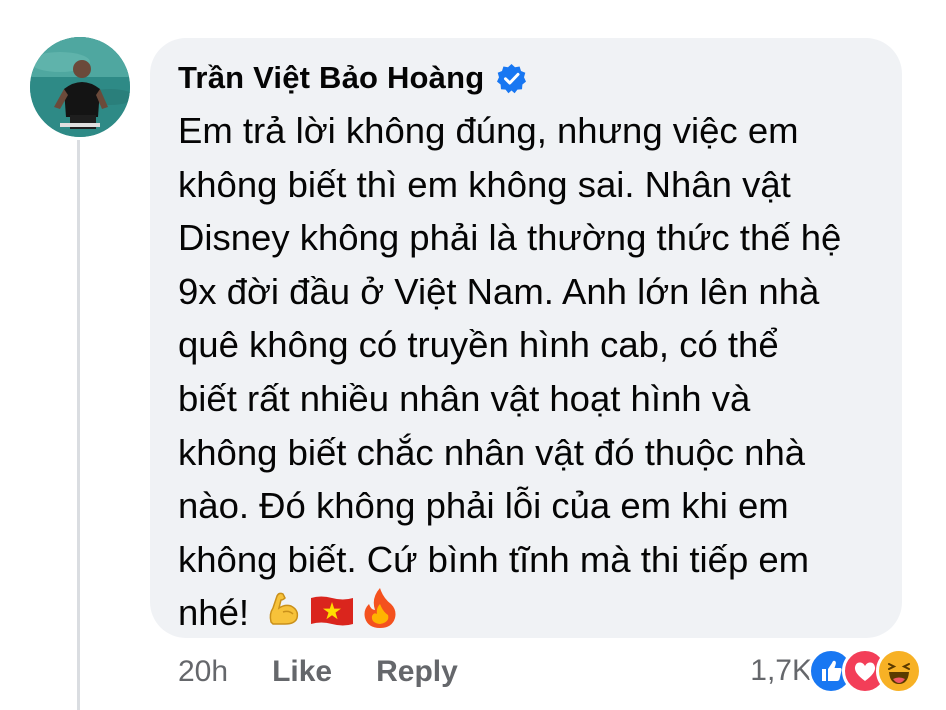 This screenshot has width=946, height=710. I want to click on comment-actions: 20h Like Reply, so click(318, 672).